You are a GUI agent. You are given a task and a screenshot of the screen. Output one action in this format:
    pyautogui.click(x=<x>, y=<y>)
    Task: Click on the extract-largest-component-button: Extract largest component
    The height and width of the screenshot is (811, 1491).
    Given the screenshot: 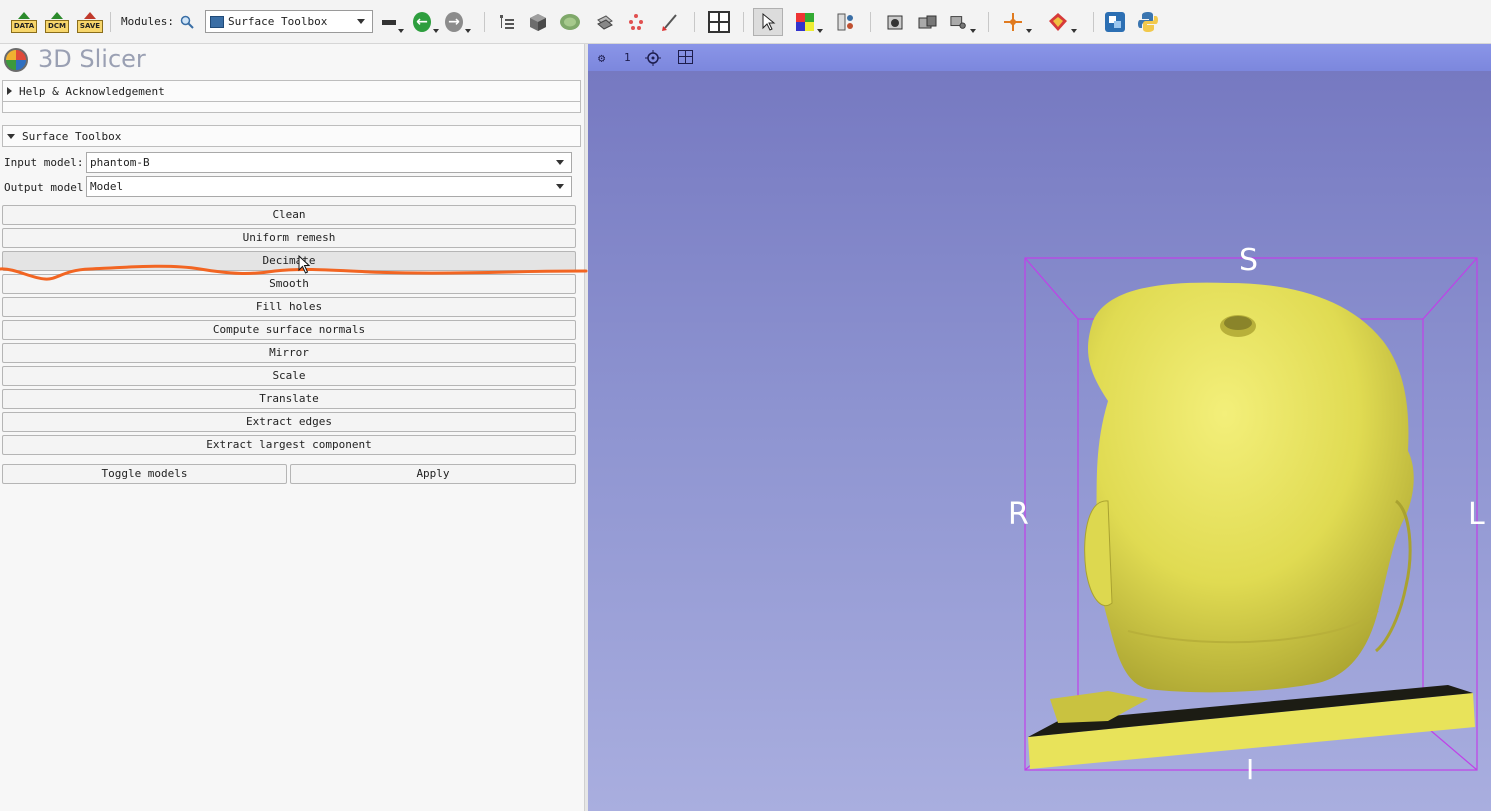 What is the action you would take?
    pyautogui.click(x=289, y=445)
    